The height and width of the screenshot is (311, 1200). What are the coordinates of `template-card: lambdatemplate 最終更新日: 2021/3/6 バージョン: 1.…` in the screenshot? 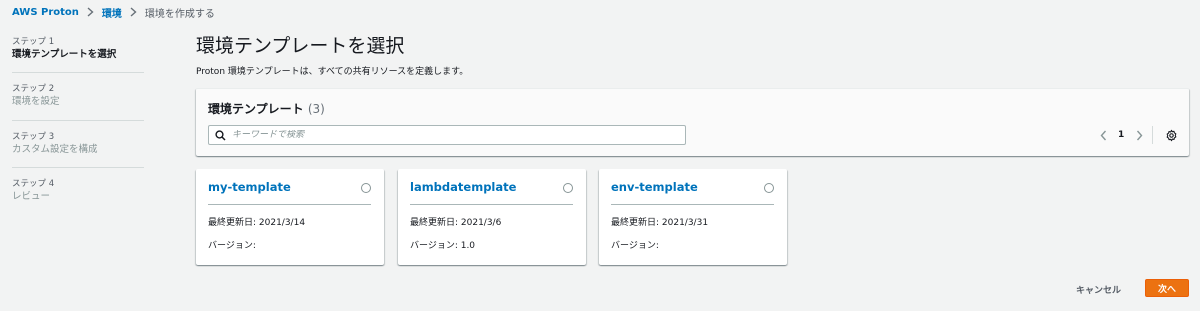 It's located at (492, 217).